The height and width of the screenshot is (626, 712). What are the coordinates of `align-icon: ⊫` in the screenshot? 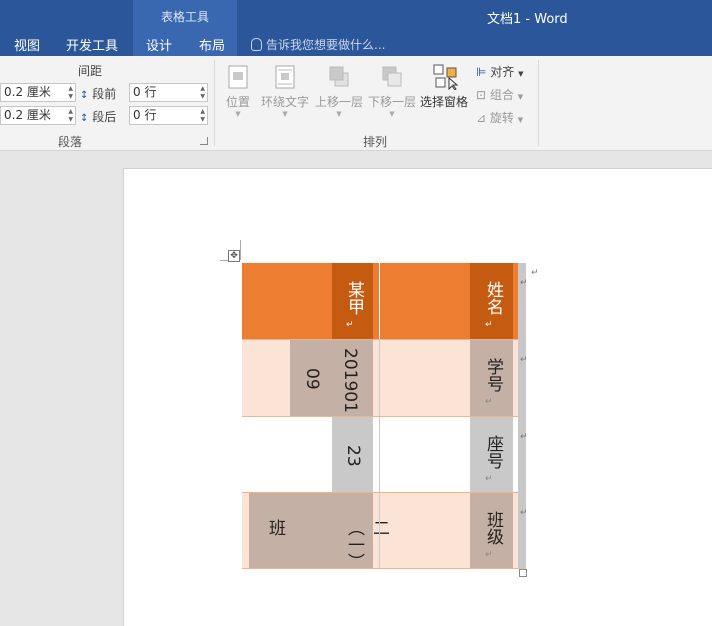 It's located at (481, 72).